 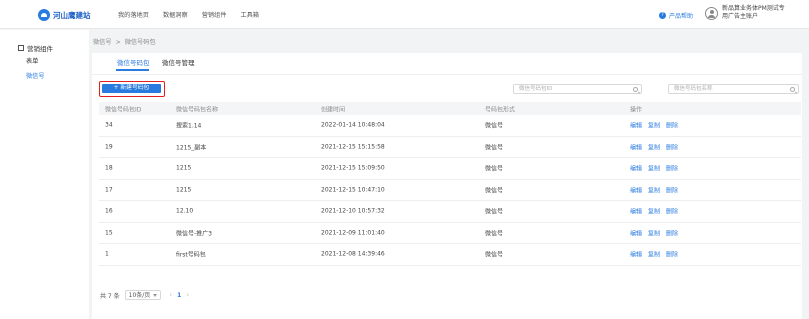 I want to click on row-created: 2021-12-09 11:01:40, so click(x=353, y=233).